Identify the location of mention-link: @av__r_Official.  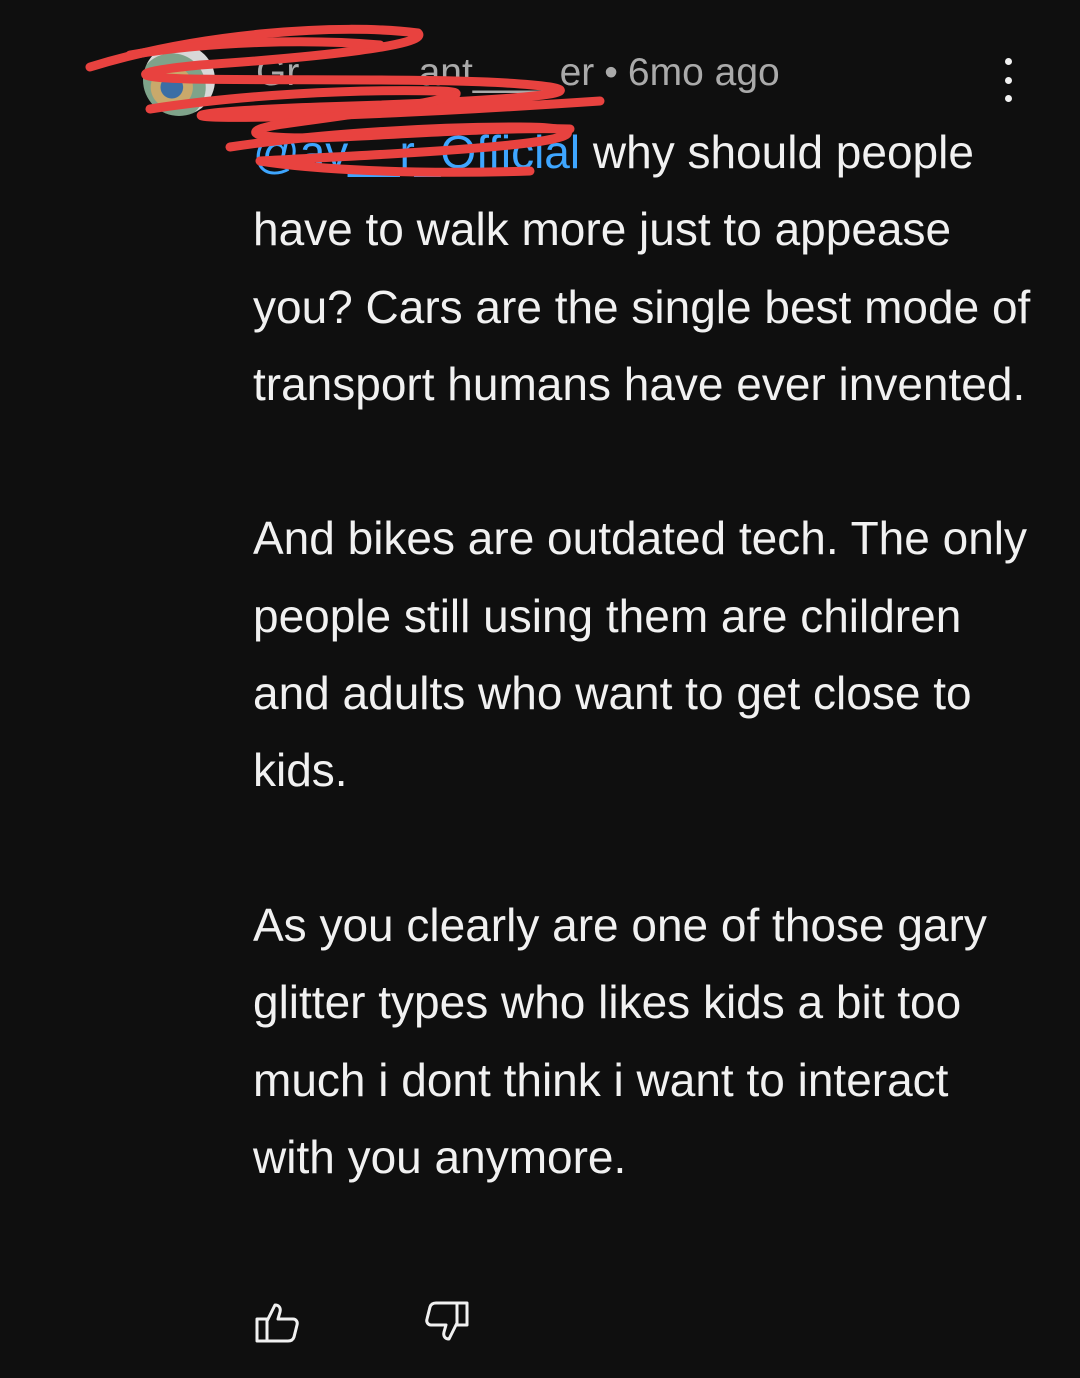
(416, 152).